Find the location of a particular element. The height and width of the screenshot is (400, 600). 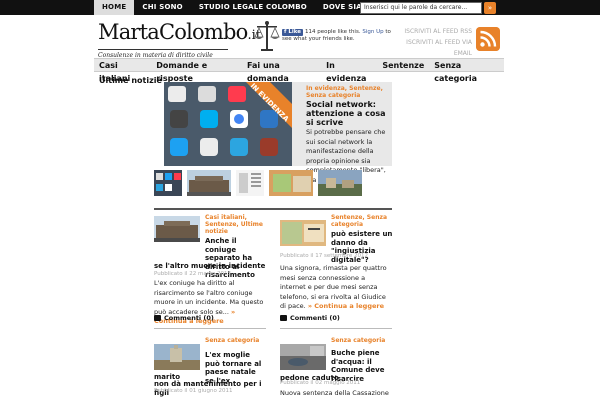

nav-domande-risposte: Domande e risposte is located at coordinates (196, 71).